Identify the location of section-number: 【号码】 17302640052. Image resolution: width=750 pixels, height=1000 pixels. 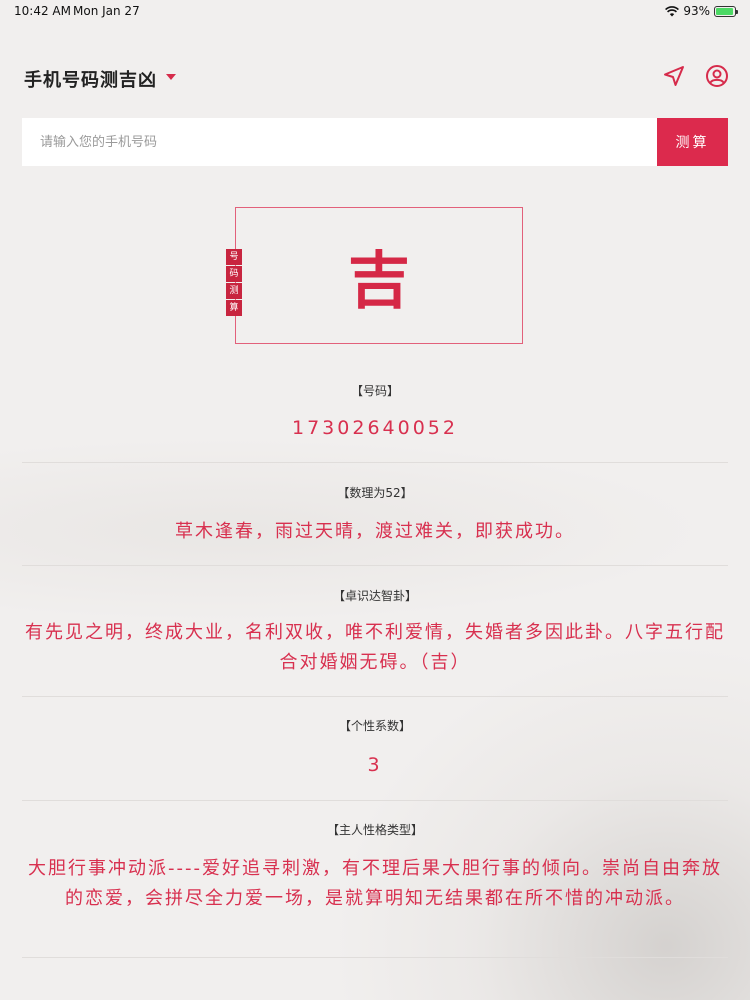
(375, 410).